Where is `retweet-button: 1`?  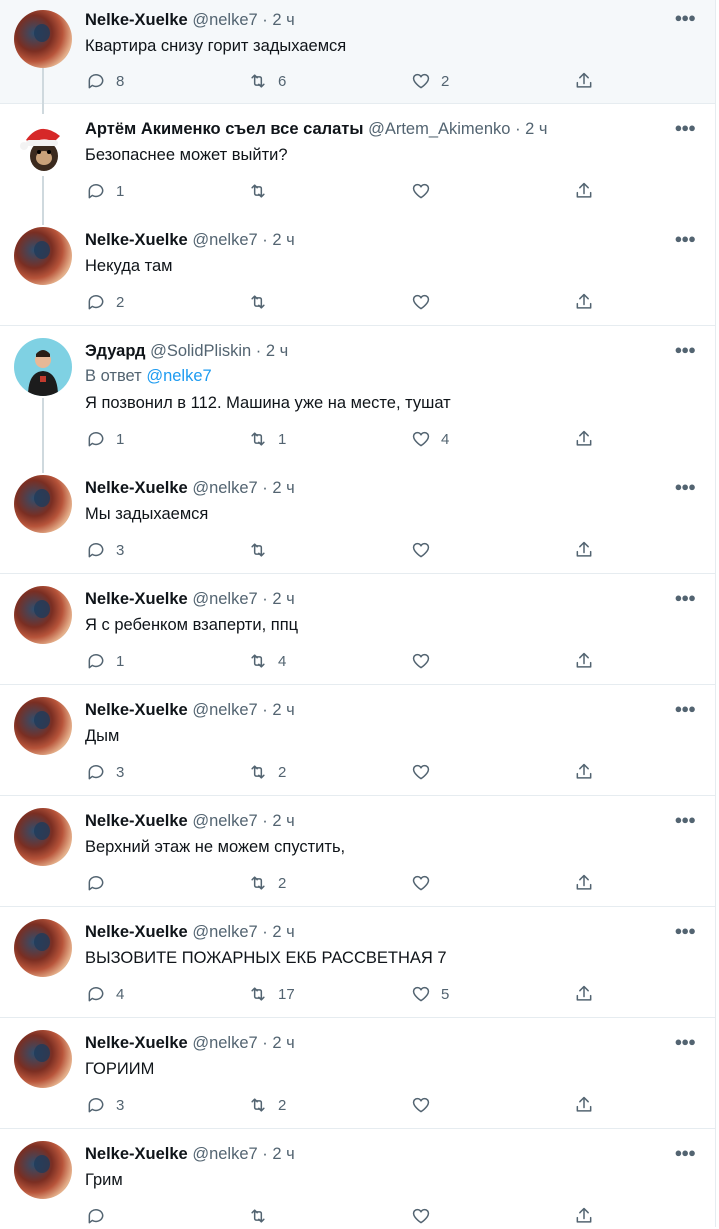
retweet-button: 1 is located at coordinates (267, 439).